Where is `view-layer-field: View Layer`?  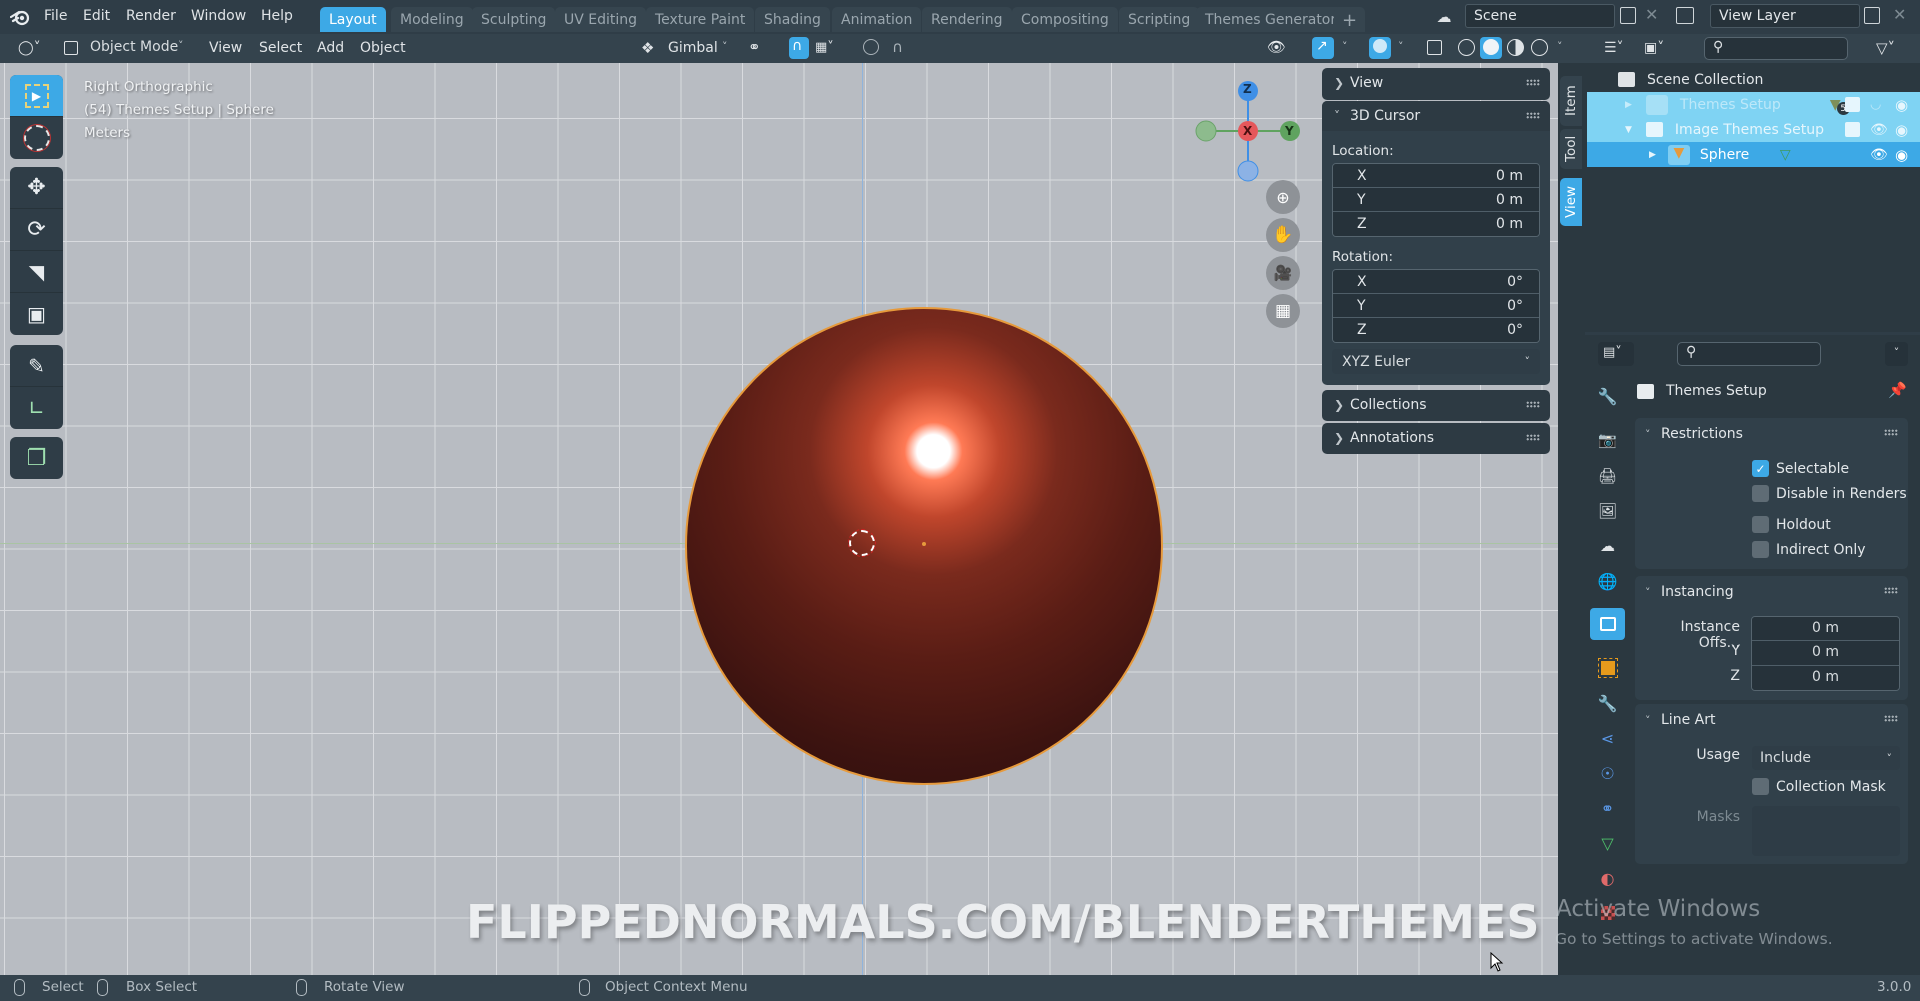 view-layer-field: View Layer is located at coordinates (1785, 16).